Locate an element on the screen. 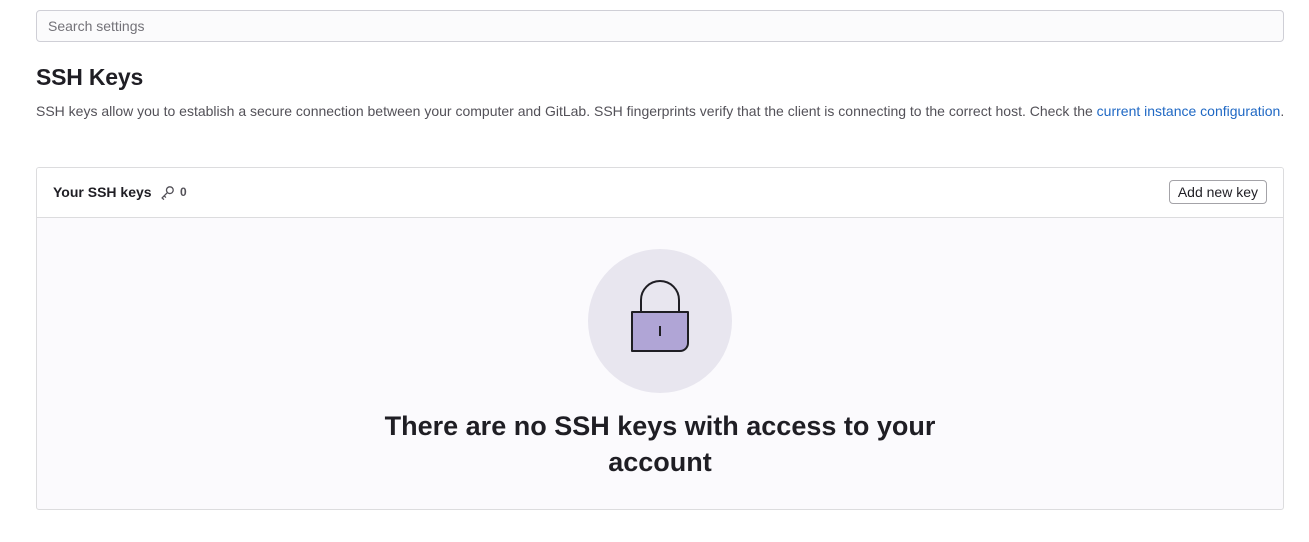 The height and width of the screenshot is (542, 1309). description-end: . is located at coordinates (1282, 111).